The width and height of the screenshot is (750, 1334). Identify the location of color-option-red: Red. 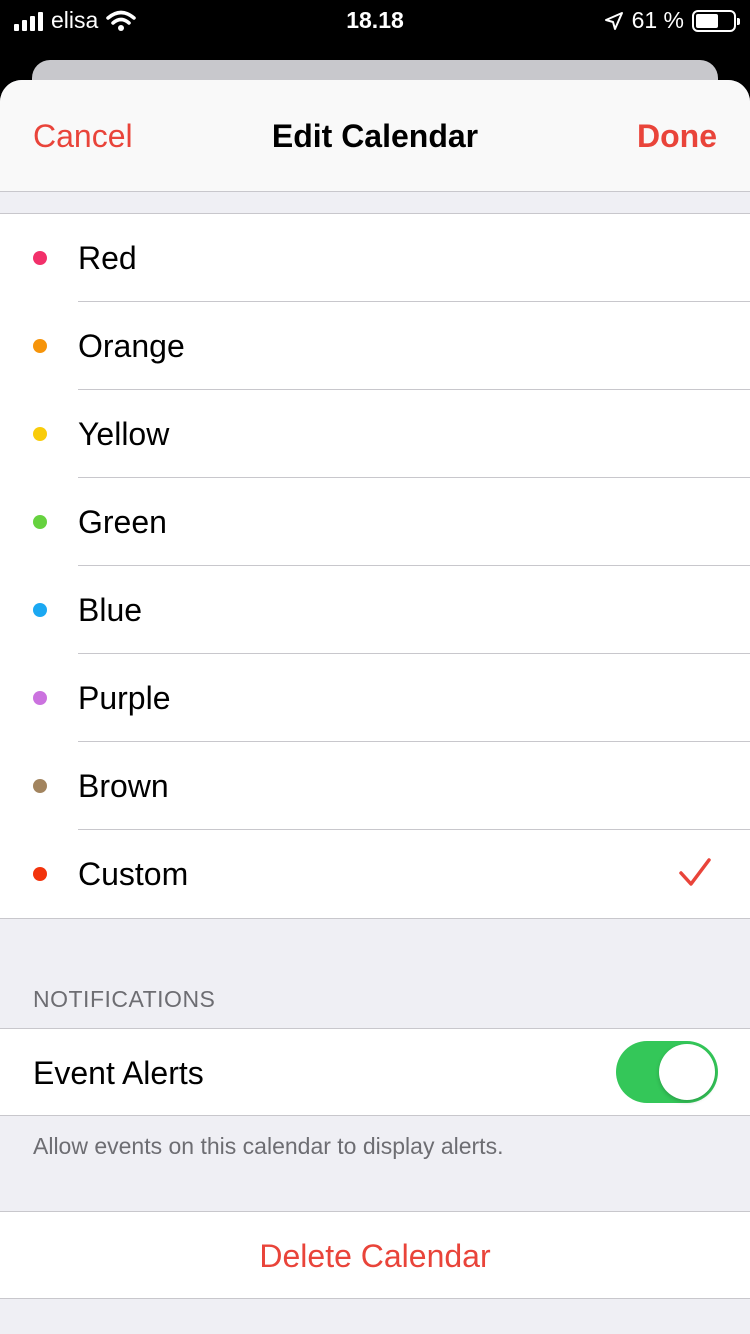
(375, 258).